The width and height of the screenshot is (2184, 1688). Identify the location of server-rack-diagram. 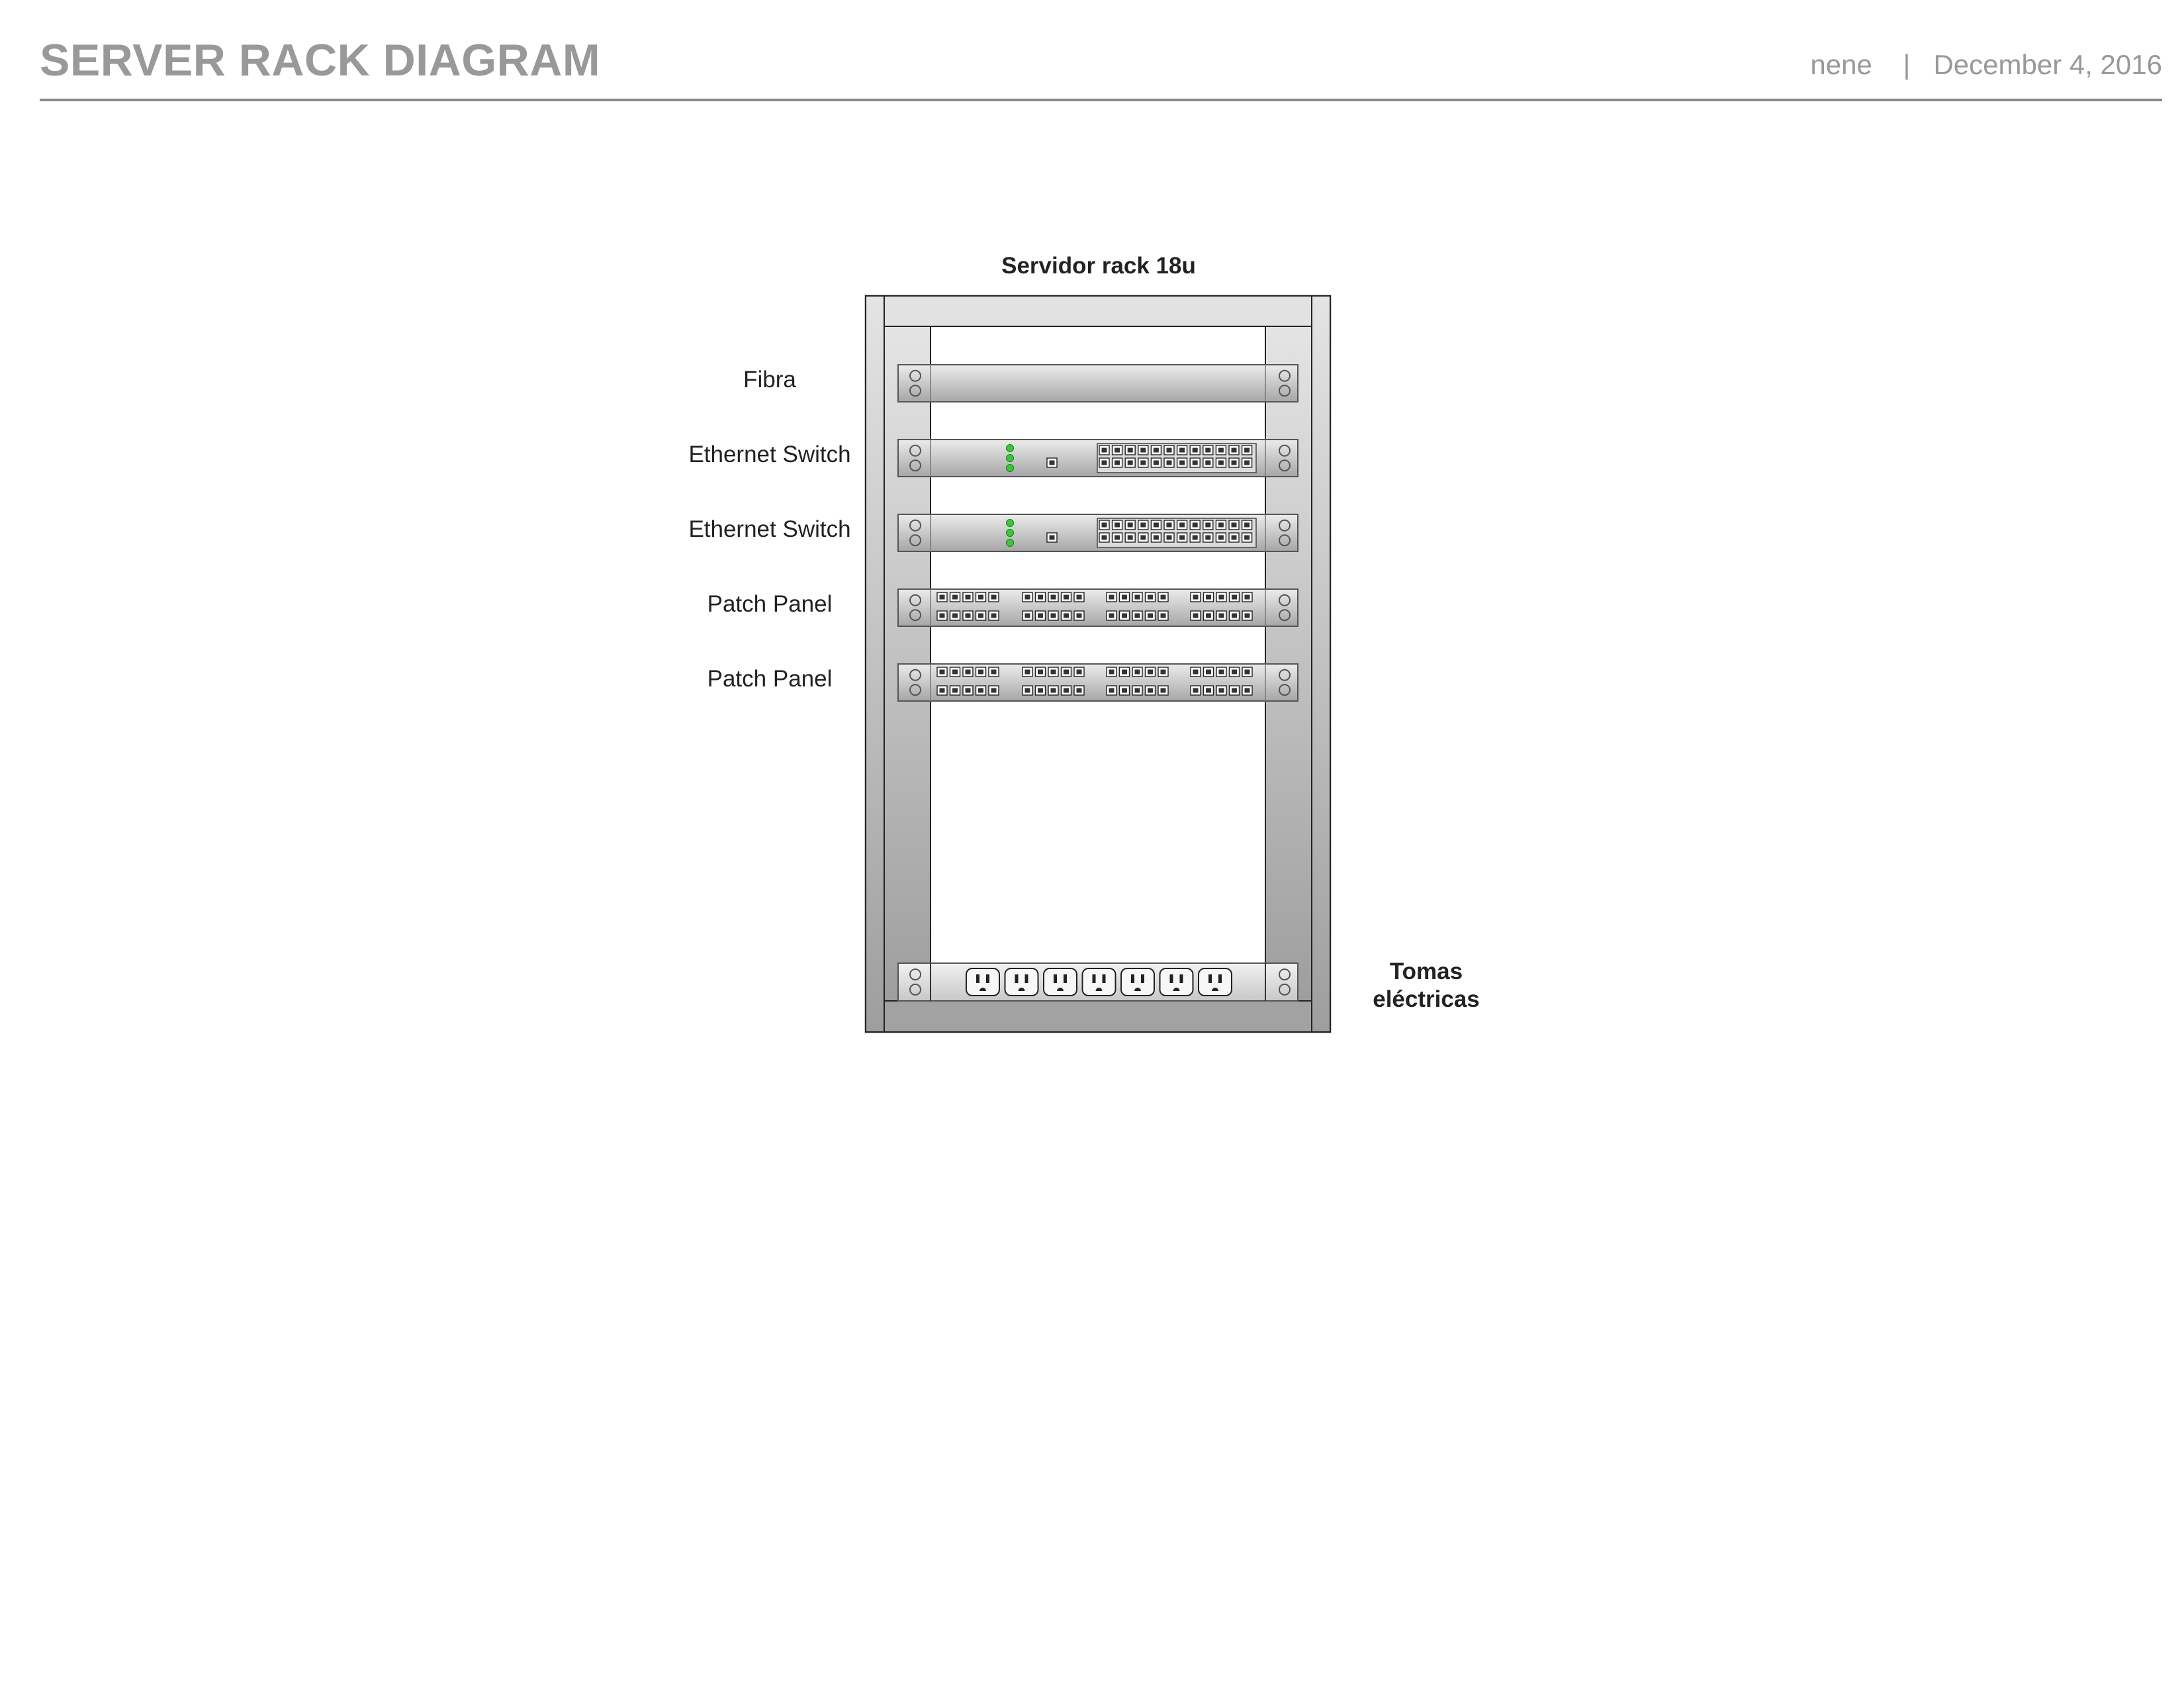
(1098, 664).